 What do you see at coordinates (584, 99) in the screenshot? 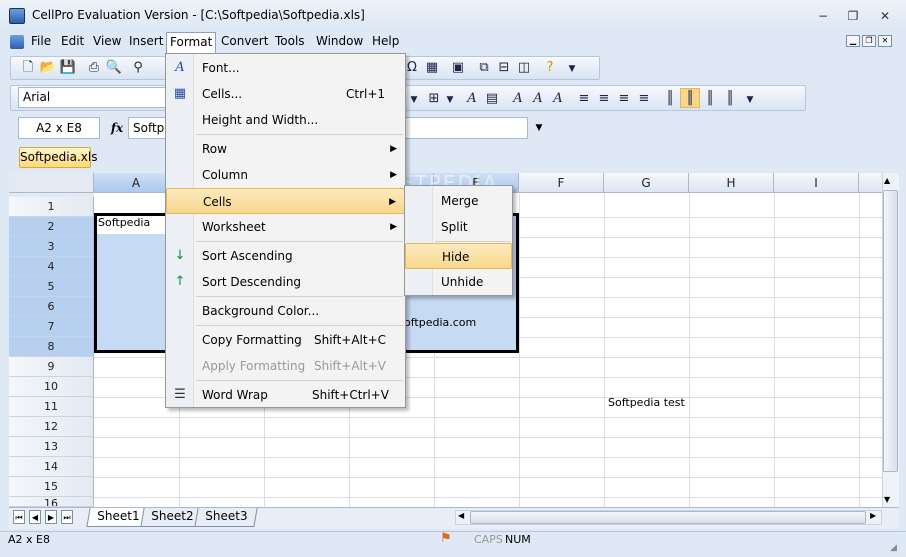
I see `align-left-icon: ≡` at bounding box center [584, 99].